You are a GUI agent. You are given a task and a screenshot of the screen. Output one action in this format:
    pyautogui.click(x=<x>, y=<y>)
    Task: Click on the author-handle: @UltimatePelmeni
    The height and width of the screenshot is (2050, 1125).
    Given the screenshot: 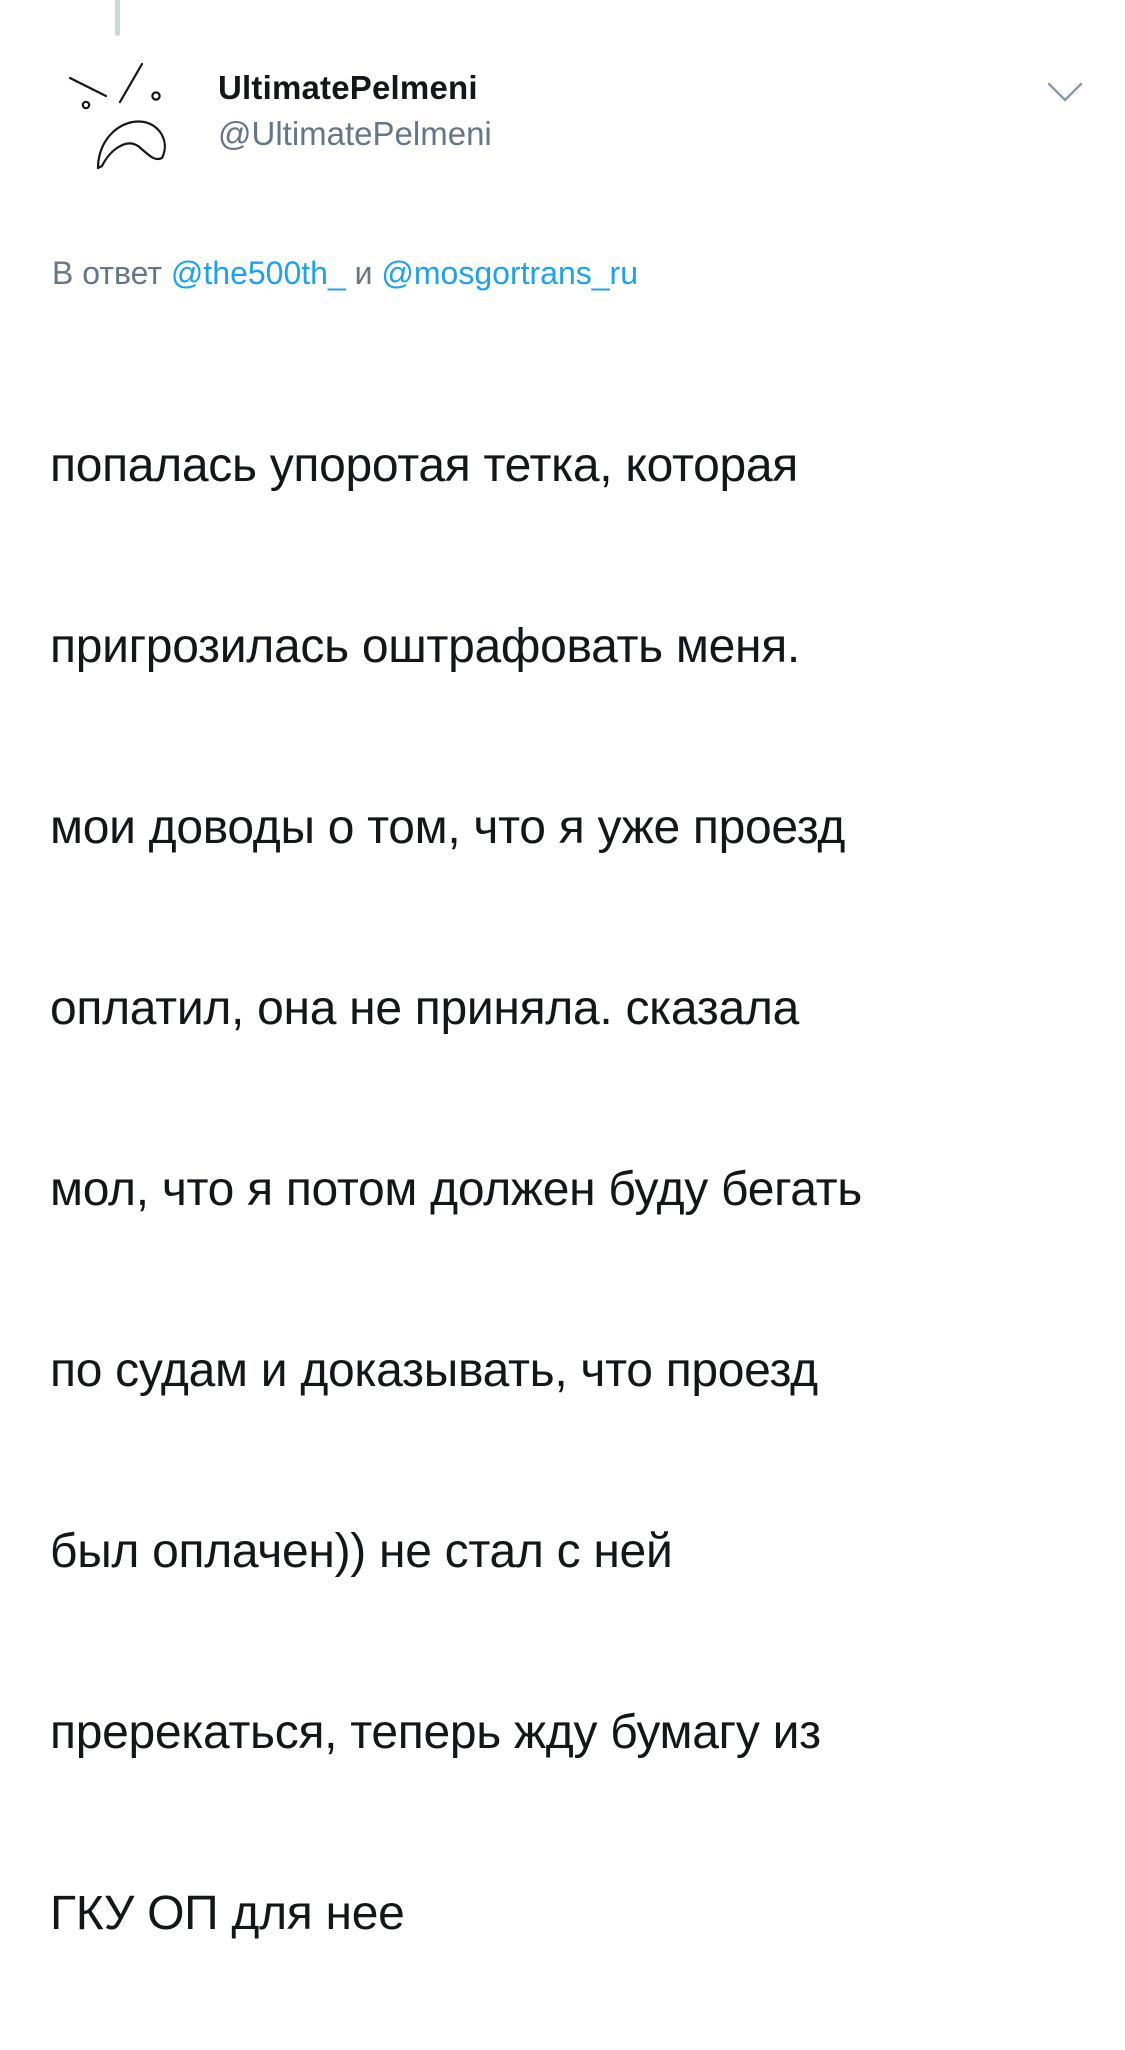 What is the action you would take?
    pyautogui.click(x=355, y=134)
    